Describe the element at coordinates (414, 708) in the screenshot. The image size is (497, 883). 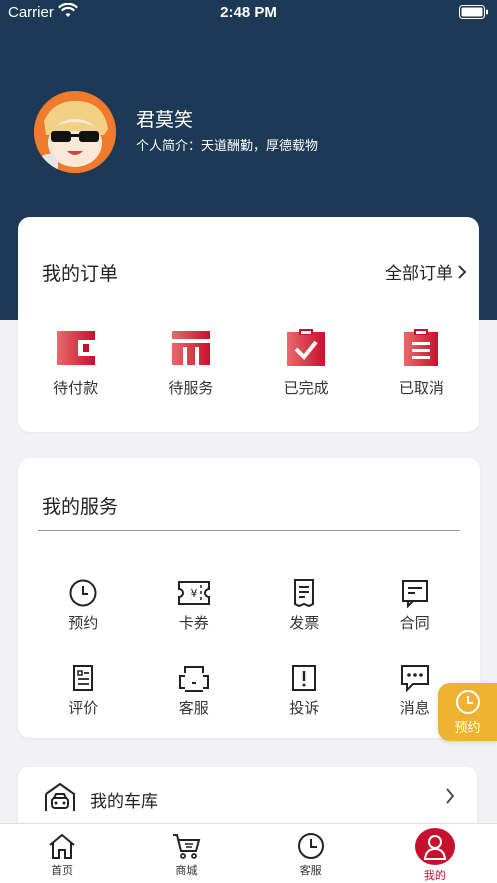
I see `service-label: 消息` at that location.